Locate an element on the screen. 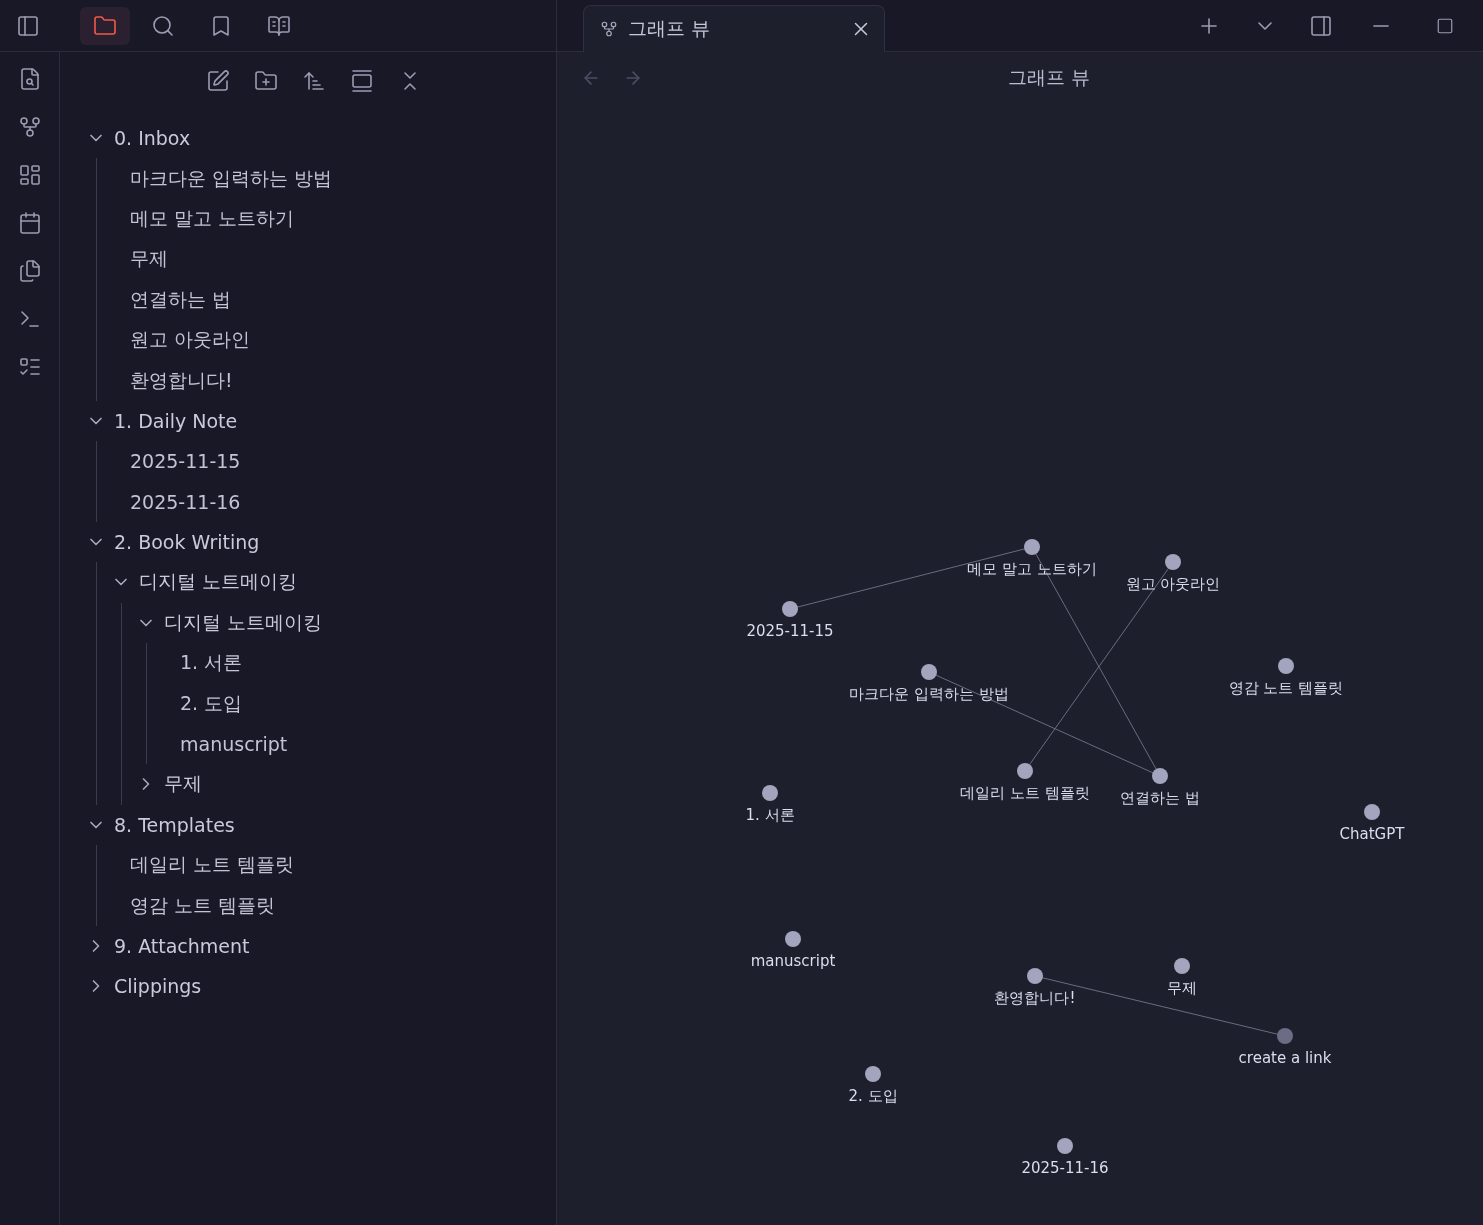 The width and height of the screenshot is (1483, 1225). node-label: 2. 도입 is located at coordinates (873, 1096).